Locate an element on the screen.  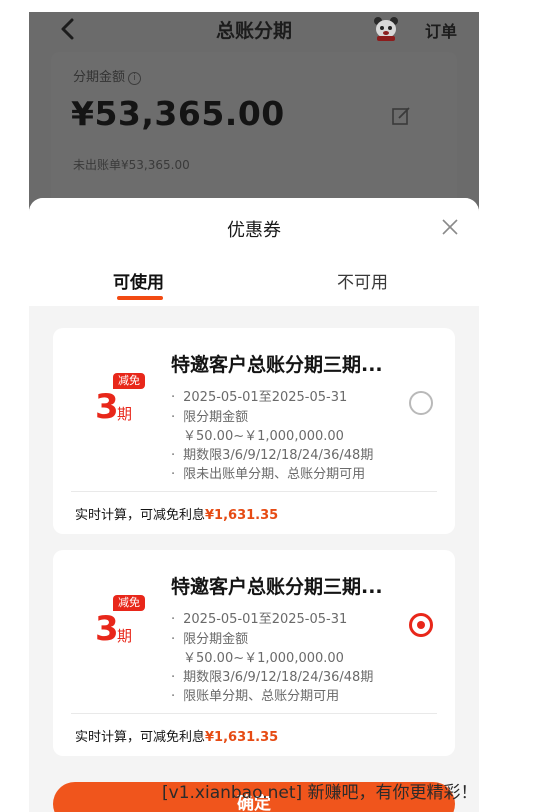
amount-value: ¥53,365.00 is located at coordinates (178, 113).